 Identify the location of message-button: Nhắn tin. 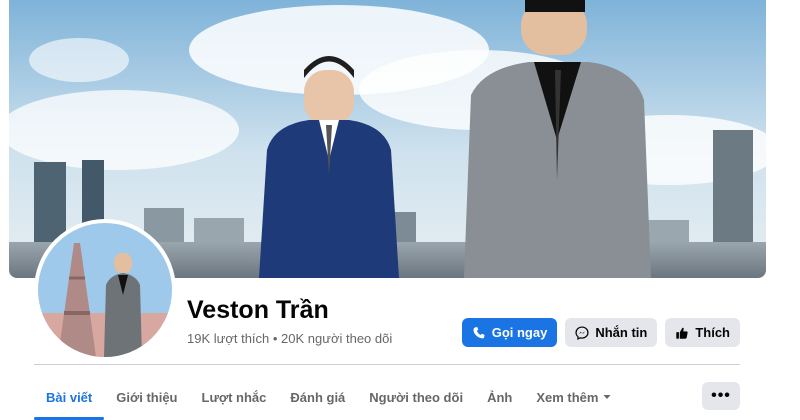
(611, 332).